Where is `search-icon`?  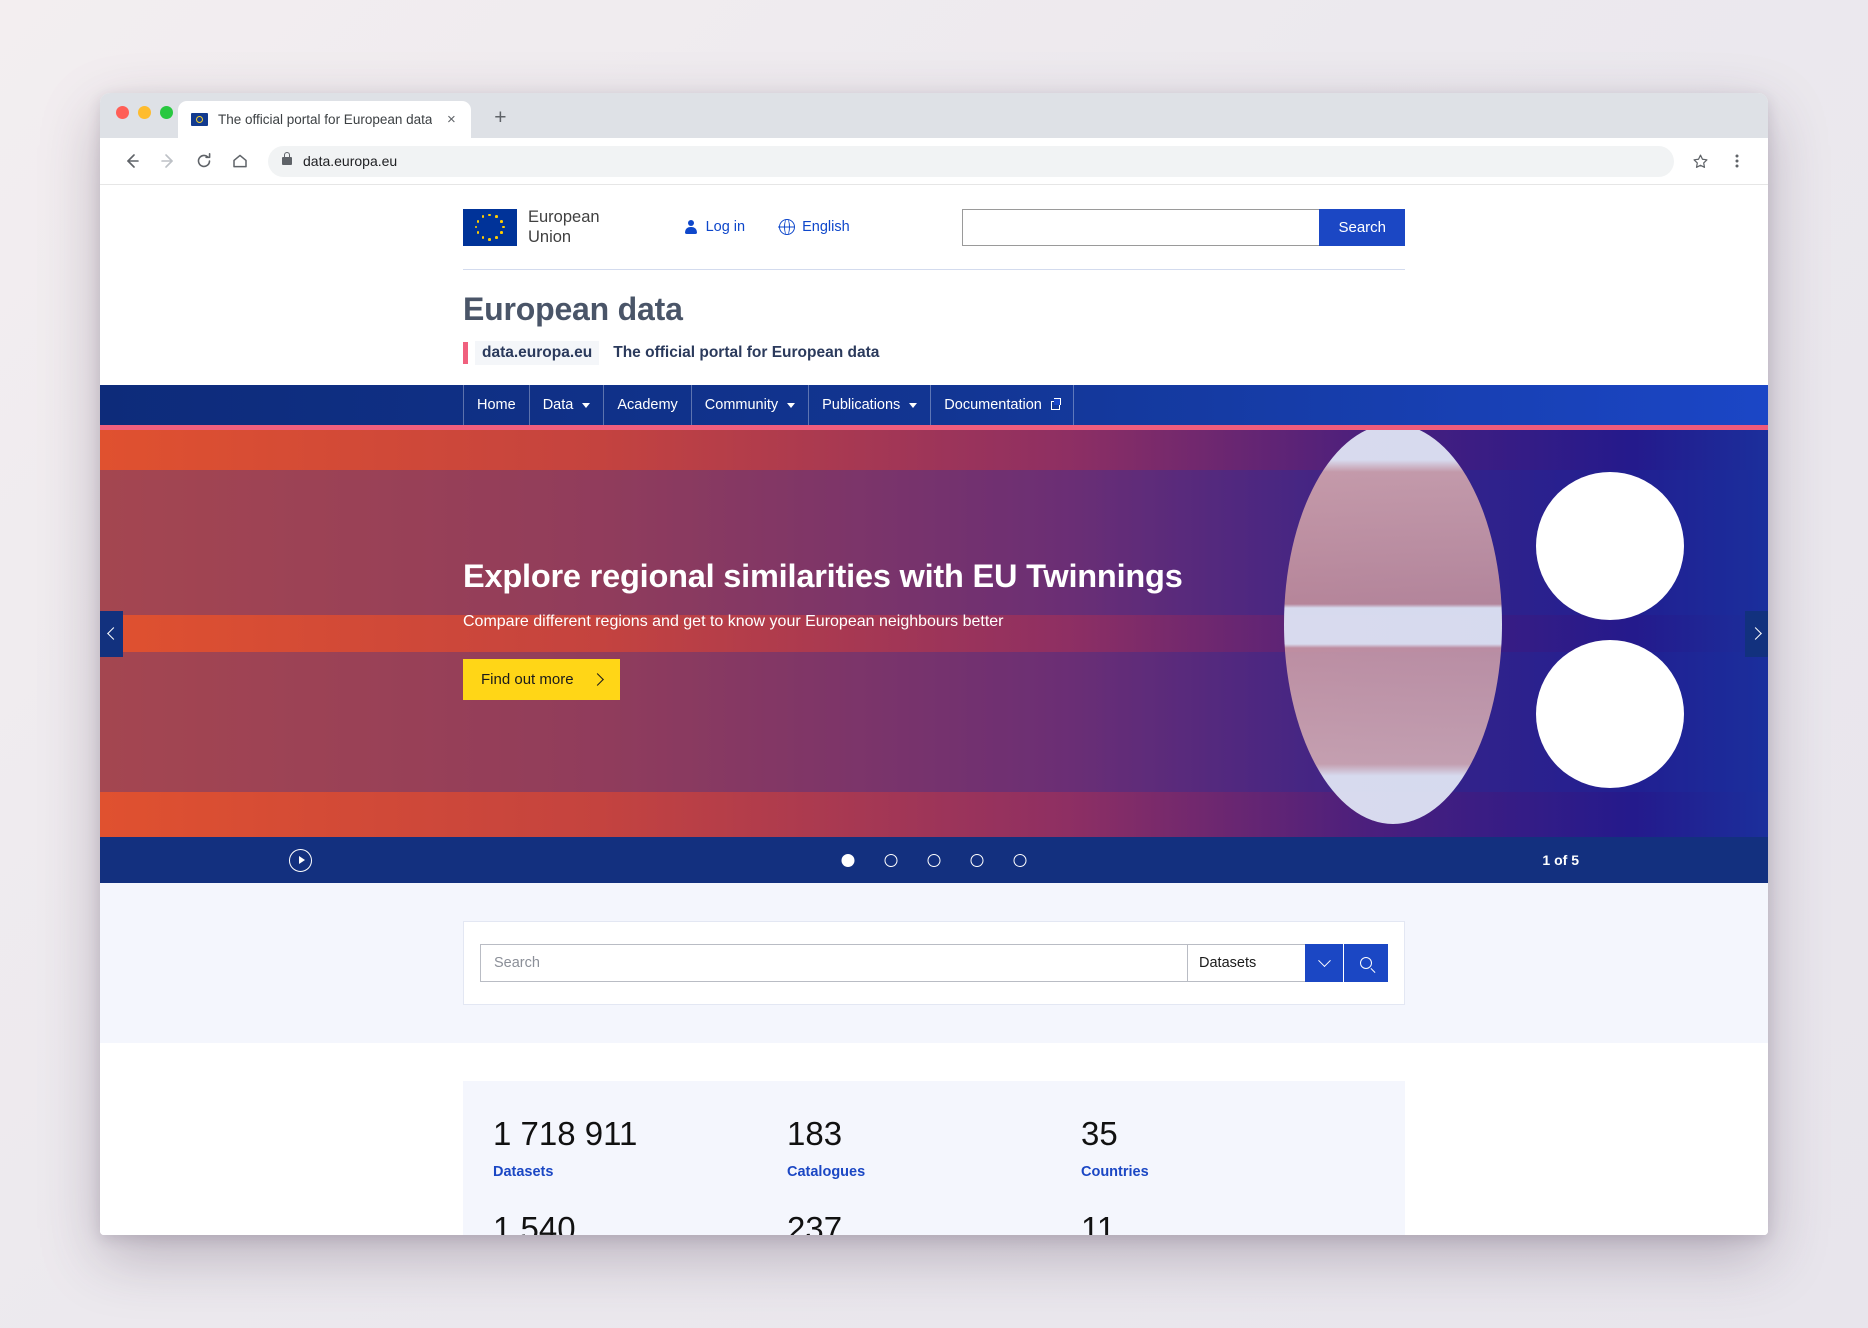 search-icon is located at coordinates (1366, 963).